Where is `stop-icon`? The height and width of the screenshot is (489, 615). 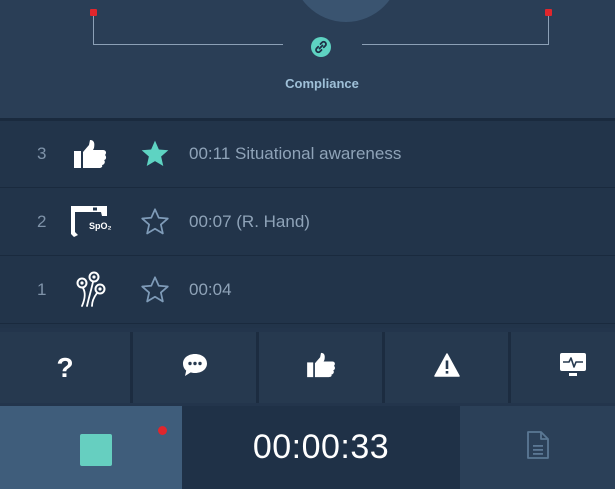
stop-icon is located at coordinates (96, 450).